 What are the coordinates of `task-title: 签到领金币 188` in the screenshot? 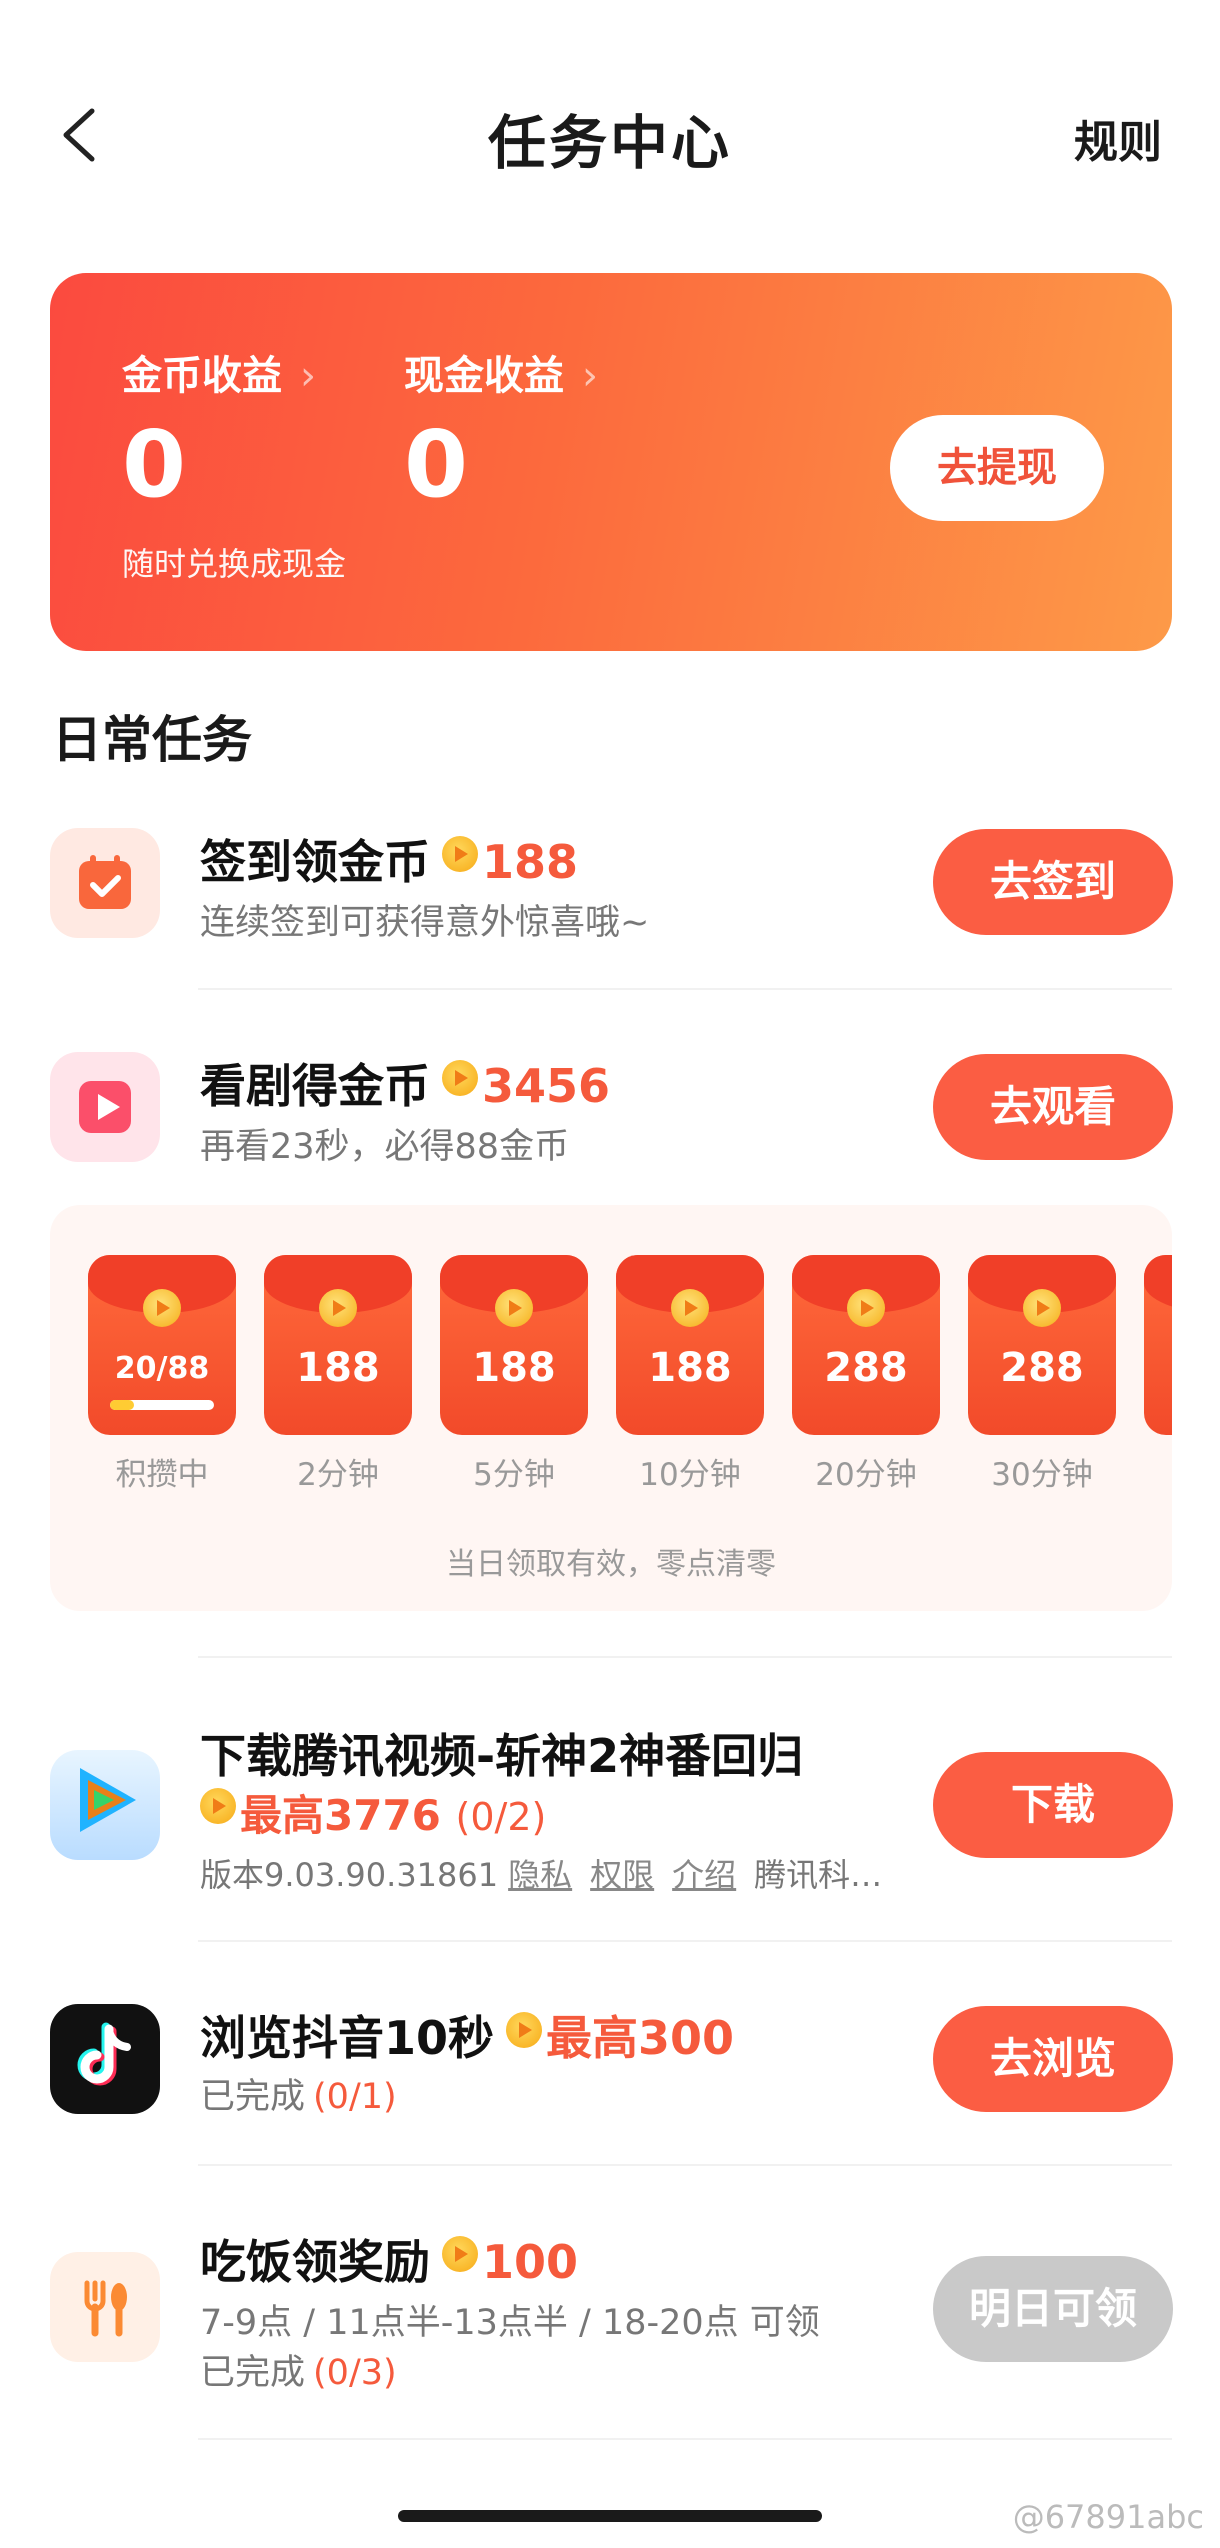 It's located at (389, 859).